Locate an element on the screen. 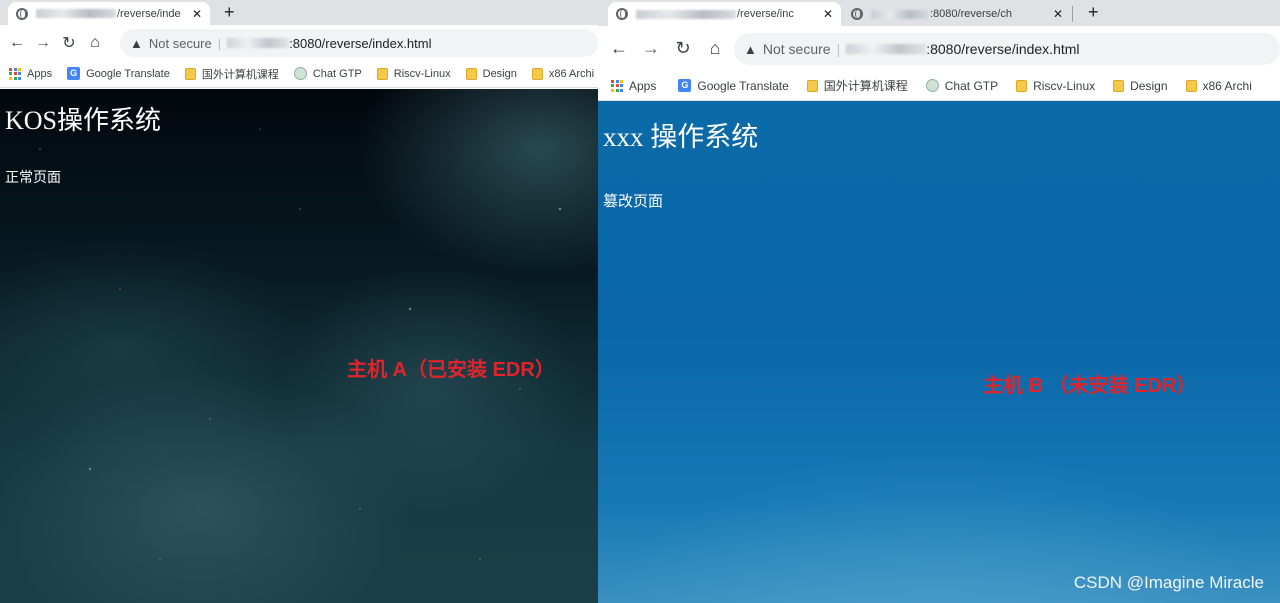 The width and height of the screenshot is (1280, 603). browser-tab-inactive: :8080/reverse/ch ✕ is located at coordinates (957, 14).